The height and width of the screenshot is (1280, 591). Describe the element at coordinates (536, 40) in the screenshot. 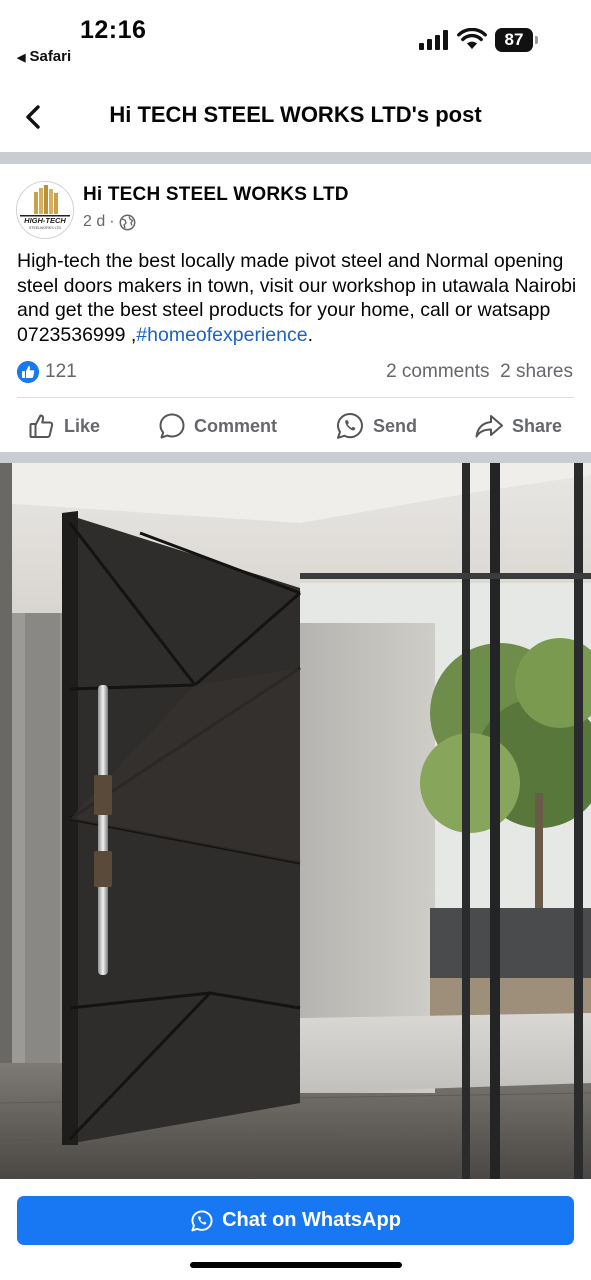

I see `battery-nub` at that location.